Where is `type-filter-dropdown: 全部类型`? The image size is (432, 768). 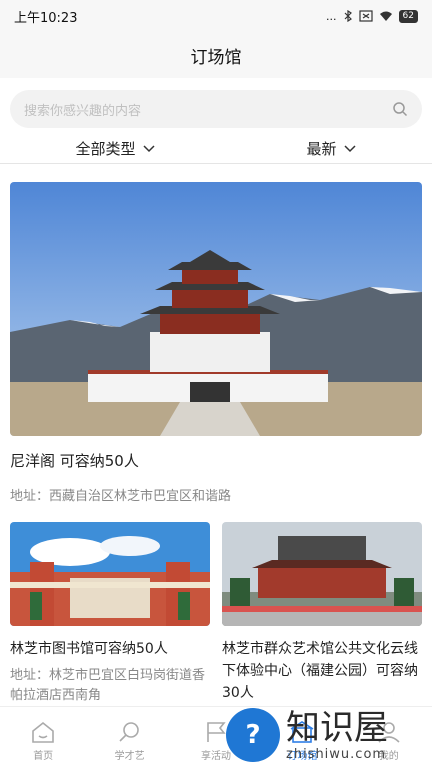
type-filter-dropdown: 全部类型 is located at coordinates (115, 148).